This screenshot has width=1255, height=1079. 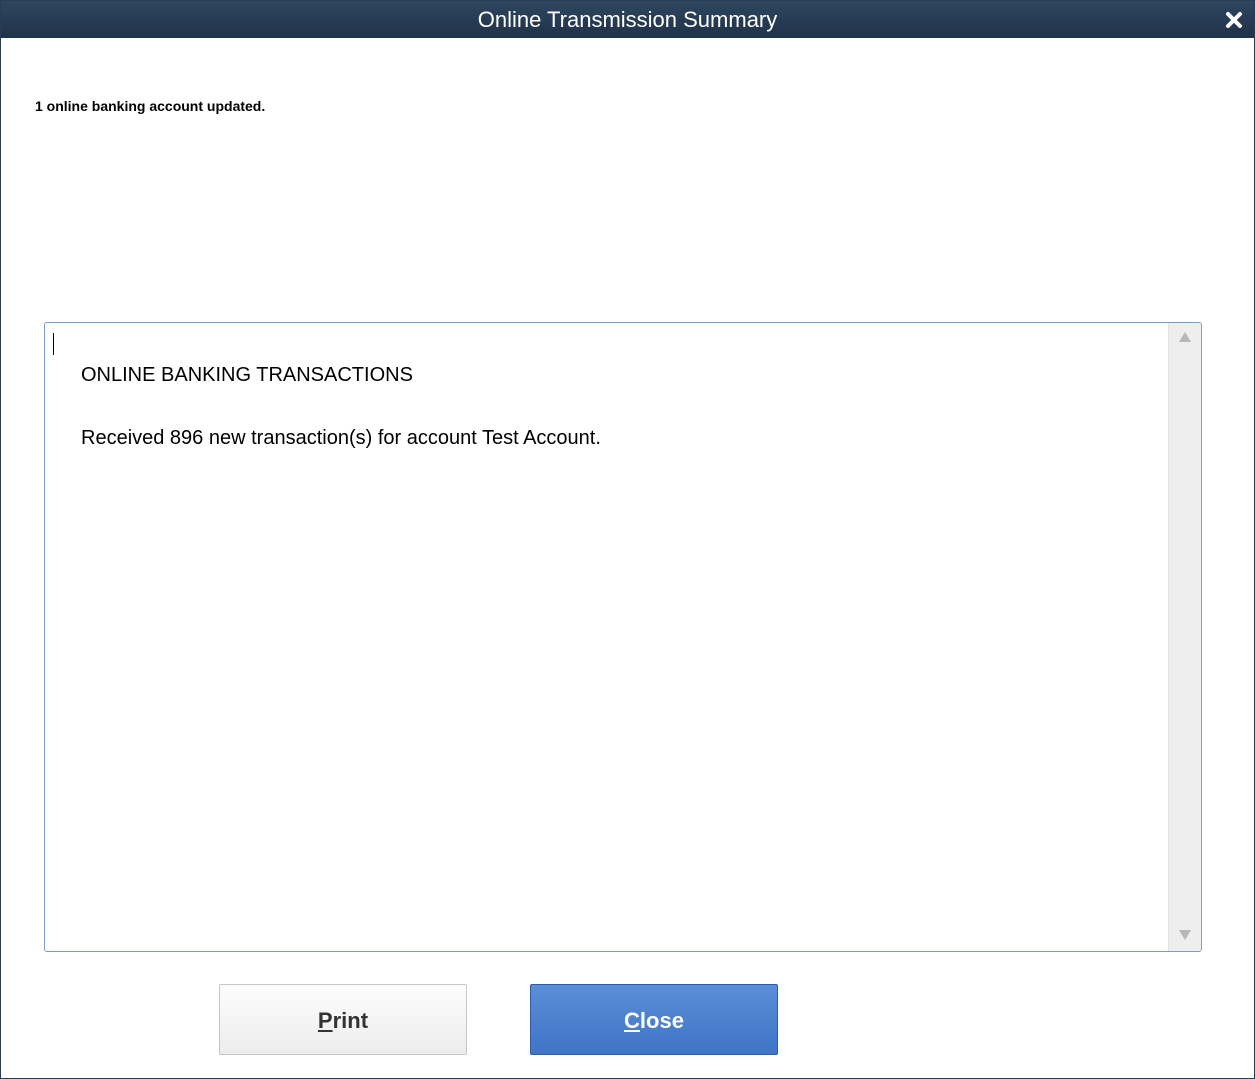 I want to click on scroll-down-icon, so click(x=1185, y=936).